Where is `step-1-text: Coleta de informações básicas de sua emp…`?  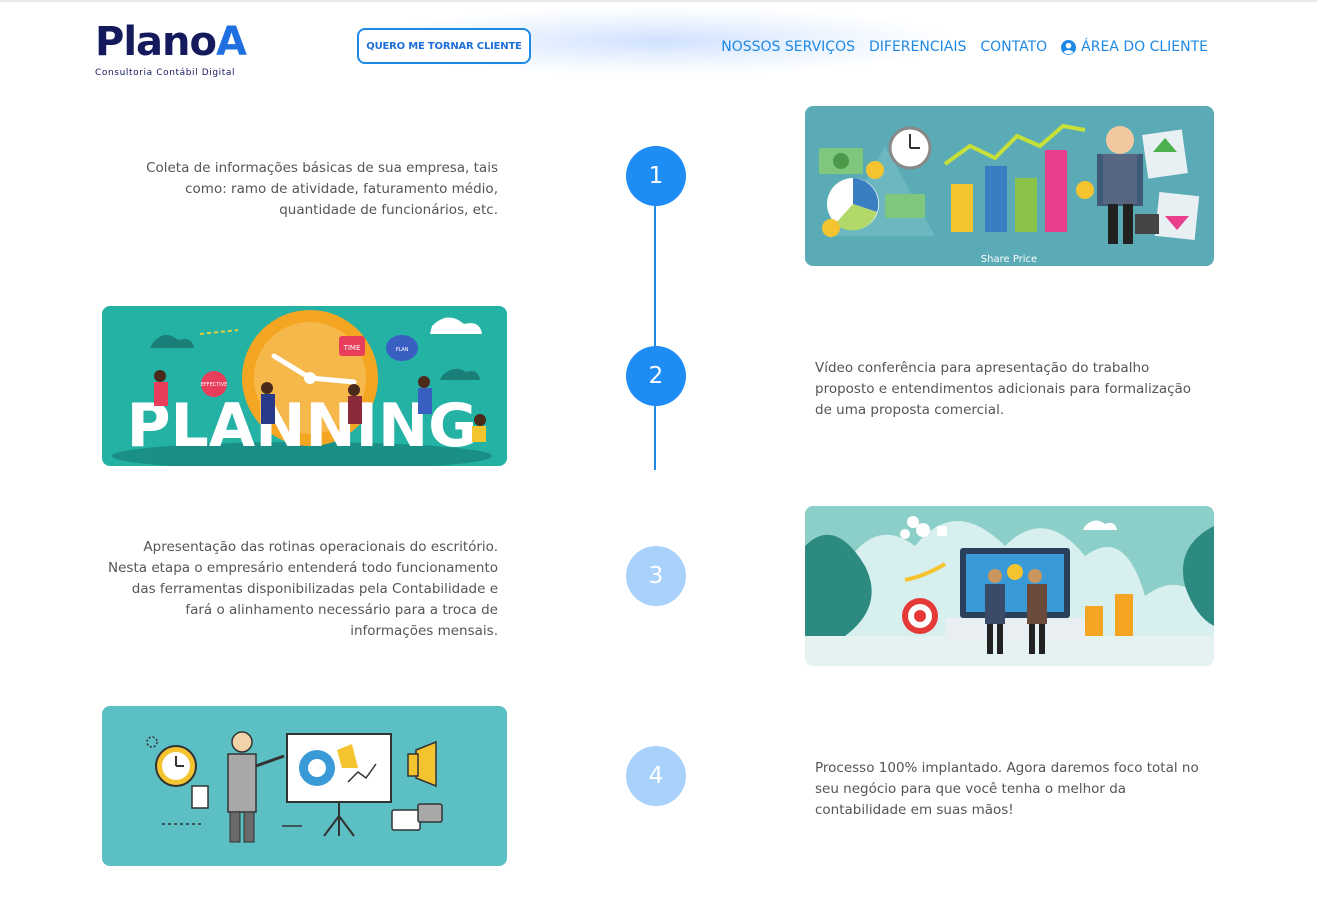 step-1-text: Coleta de informações básicas de sua emp… is located at coordinates (322, 189).